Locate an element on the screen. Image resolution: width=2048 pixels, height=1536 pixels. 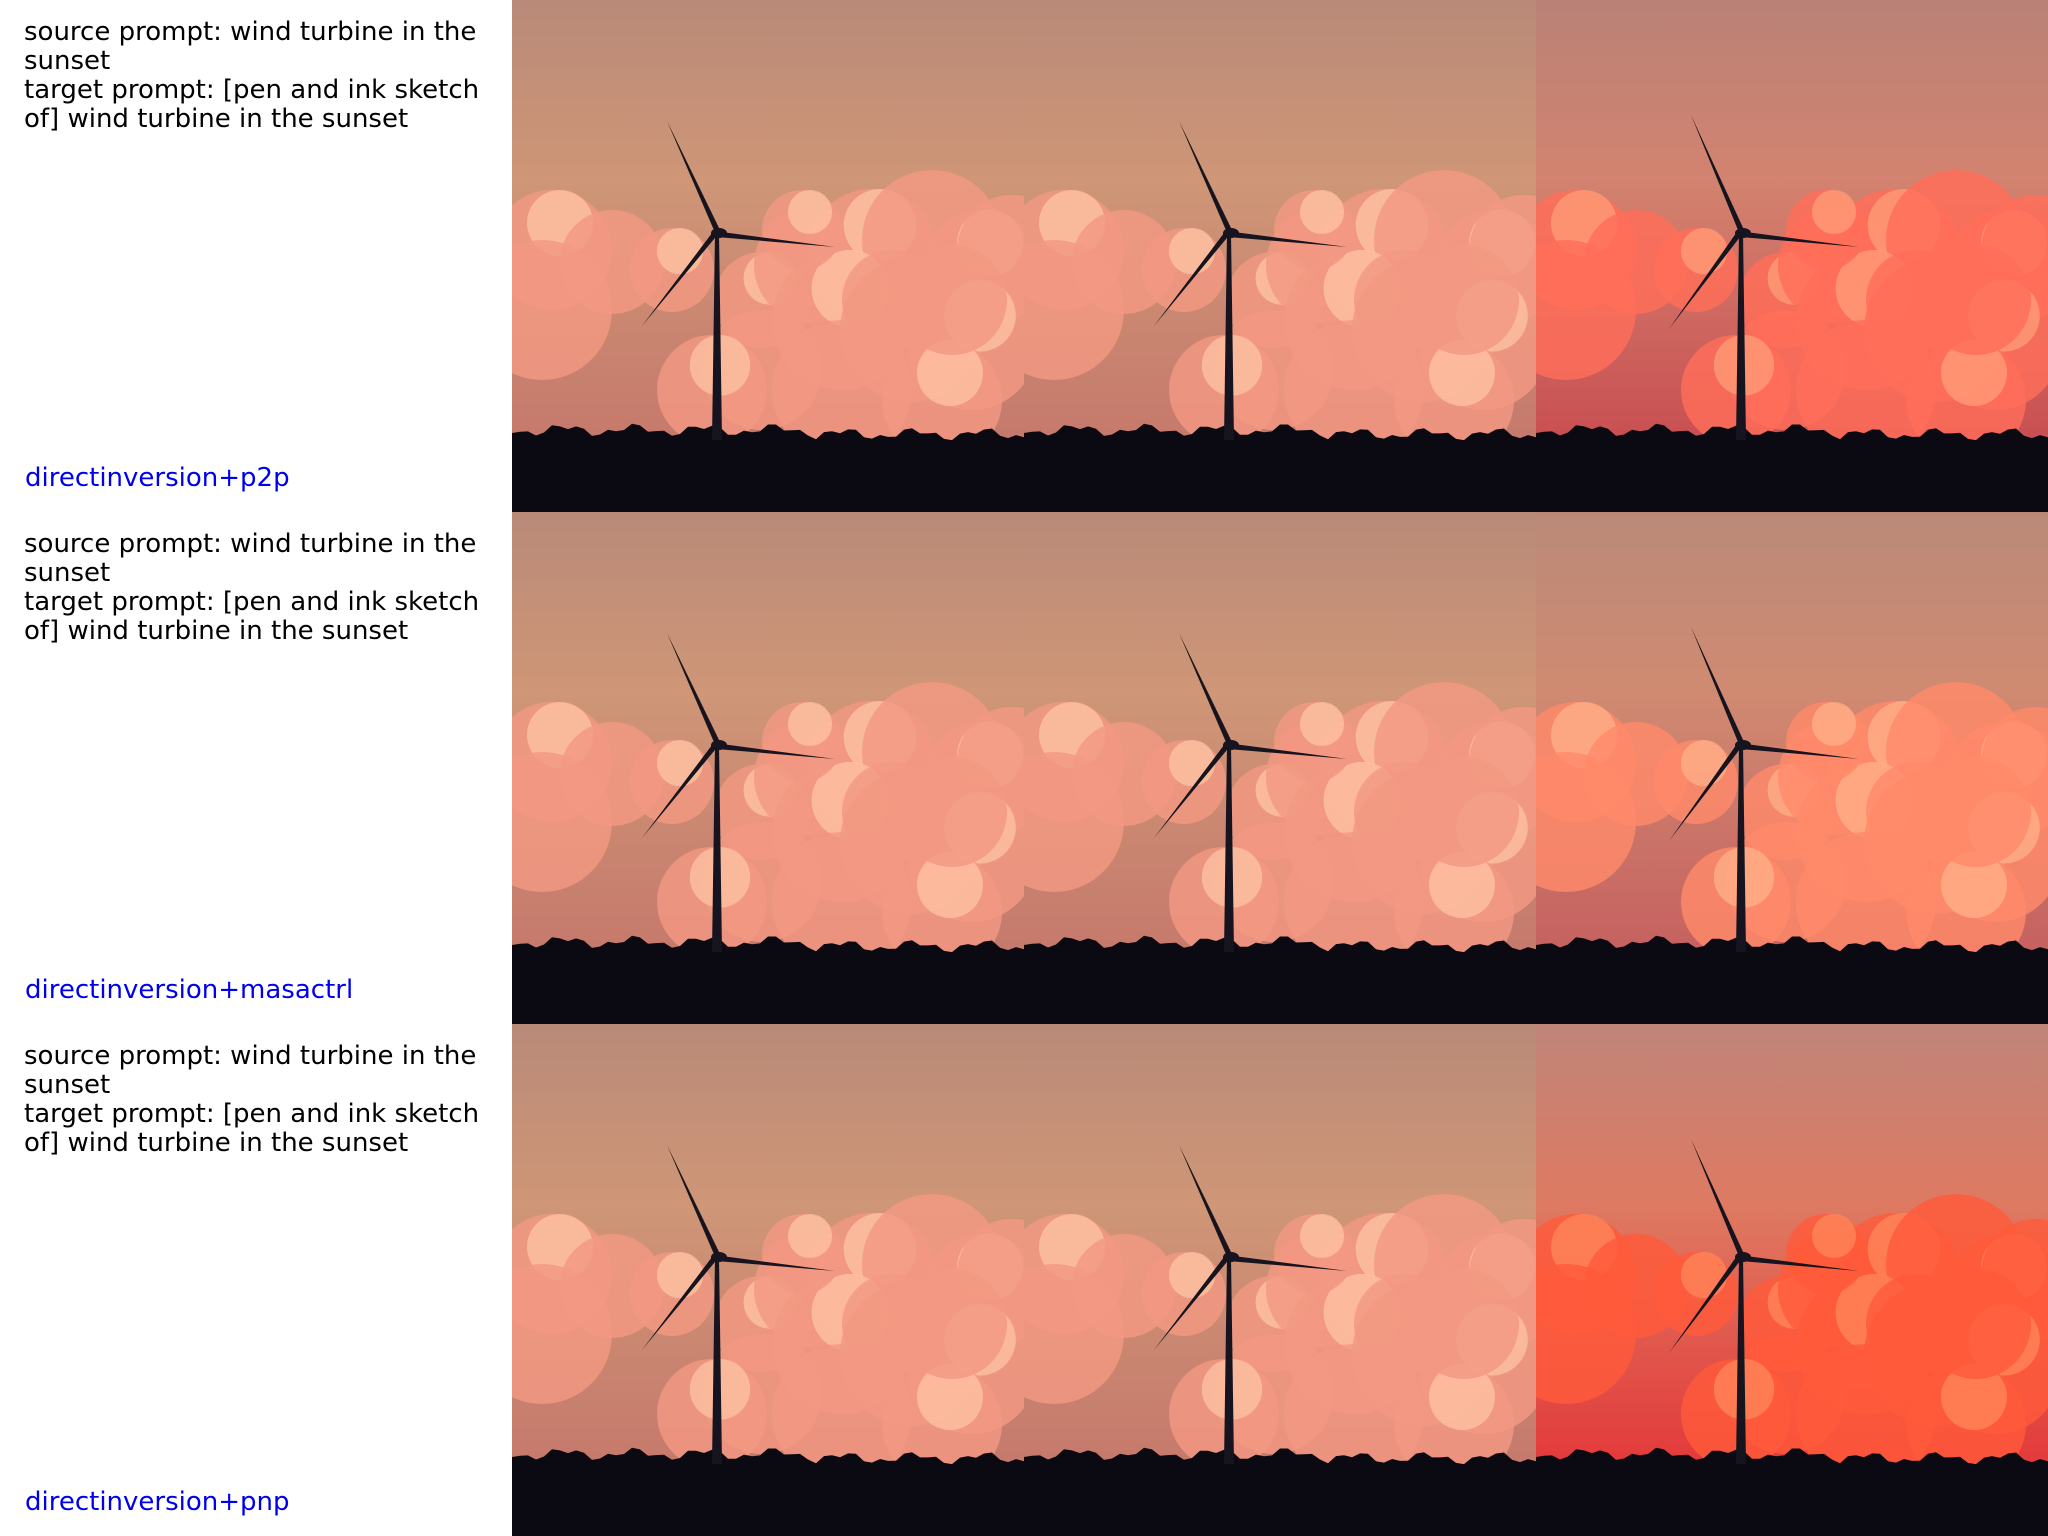
method-label: directinversion+masactrl is located at coordinates (189, 990).